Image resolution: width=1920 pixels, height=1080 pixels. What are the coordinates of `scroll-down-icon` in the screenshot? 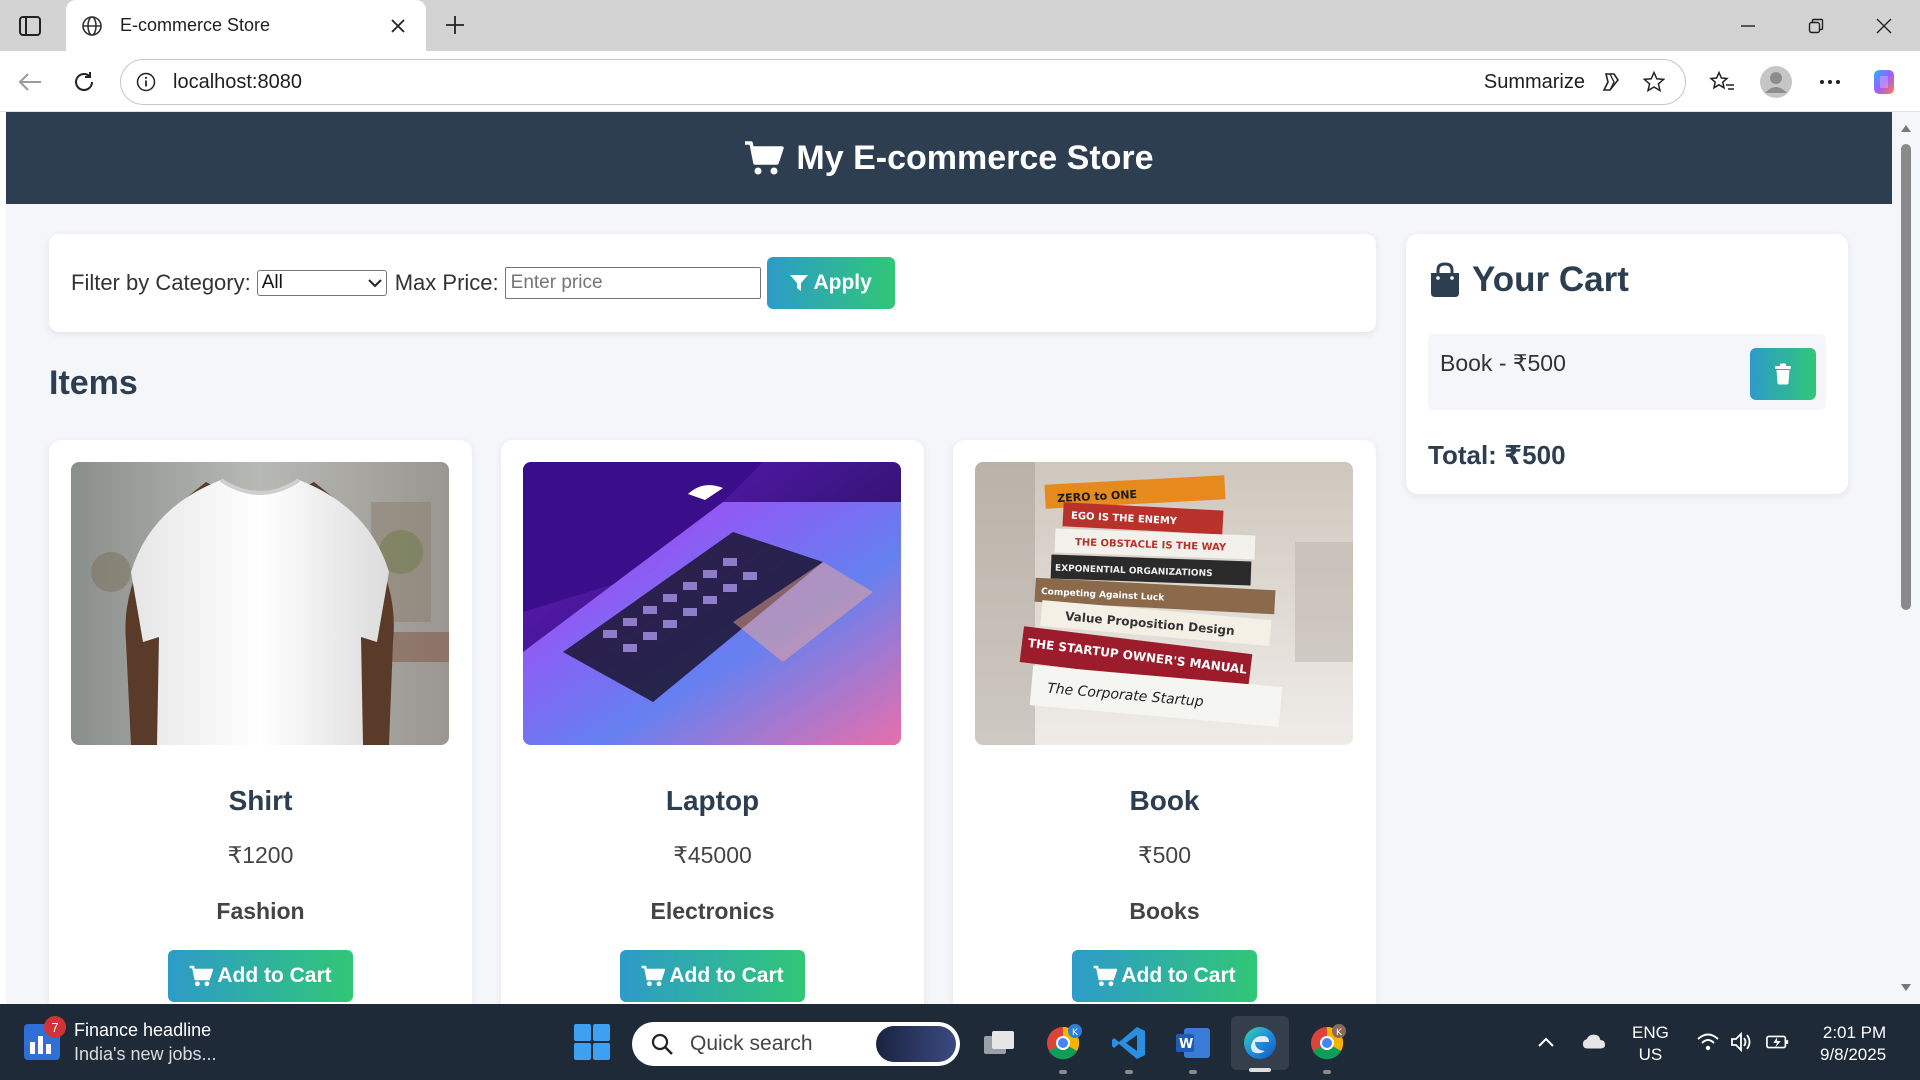 It's located at (1906, 988).